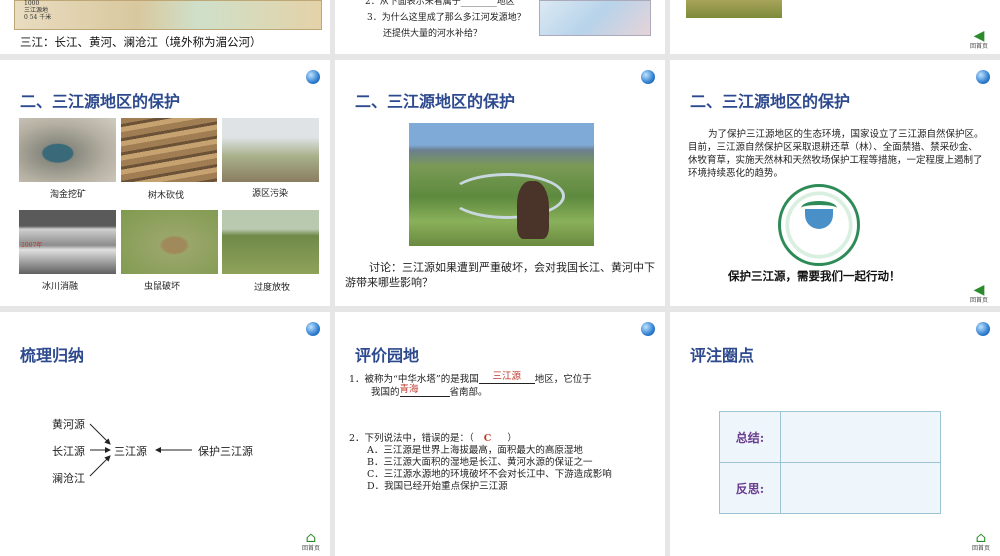 The width and height of the screenshot is (1000, 556). Describe the element at coordinates (475, 450) in the screenshot. I see `option-a: A．三江源是世界上海拔最高，面积最大的高原湿地` at that location.